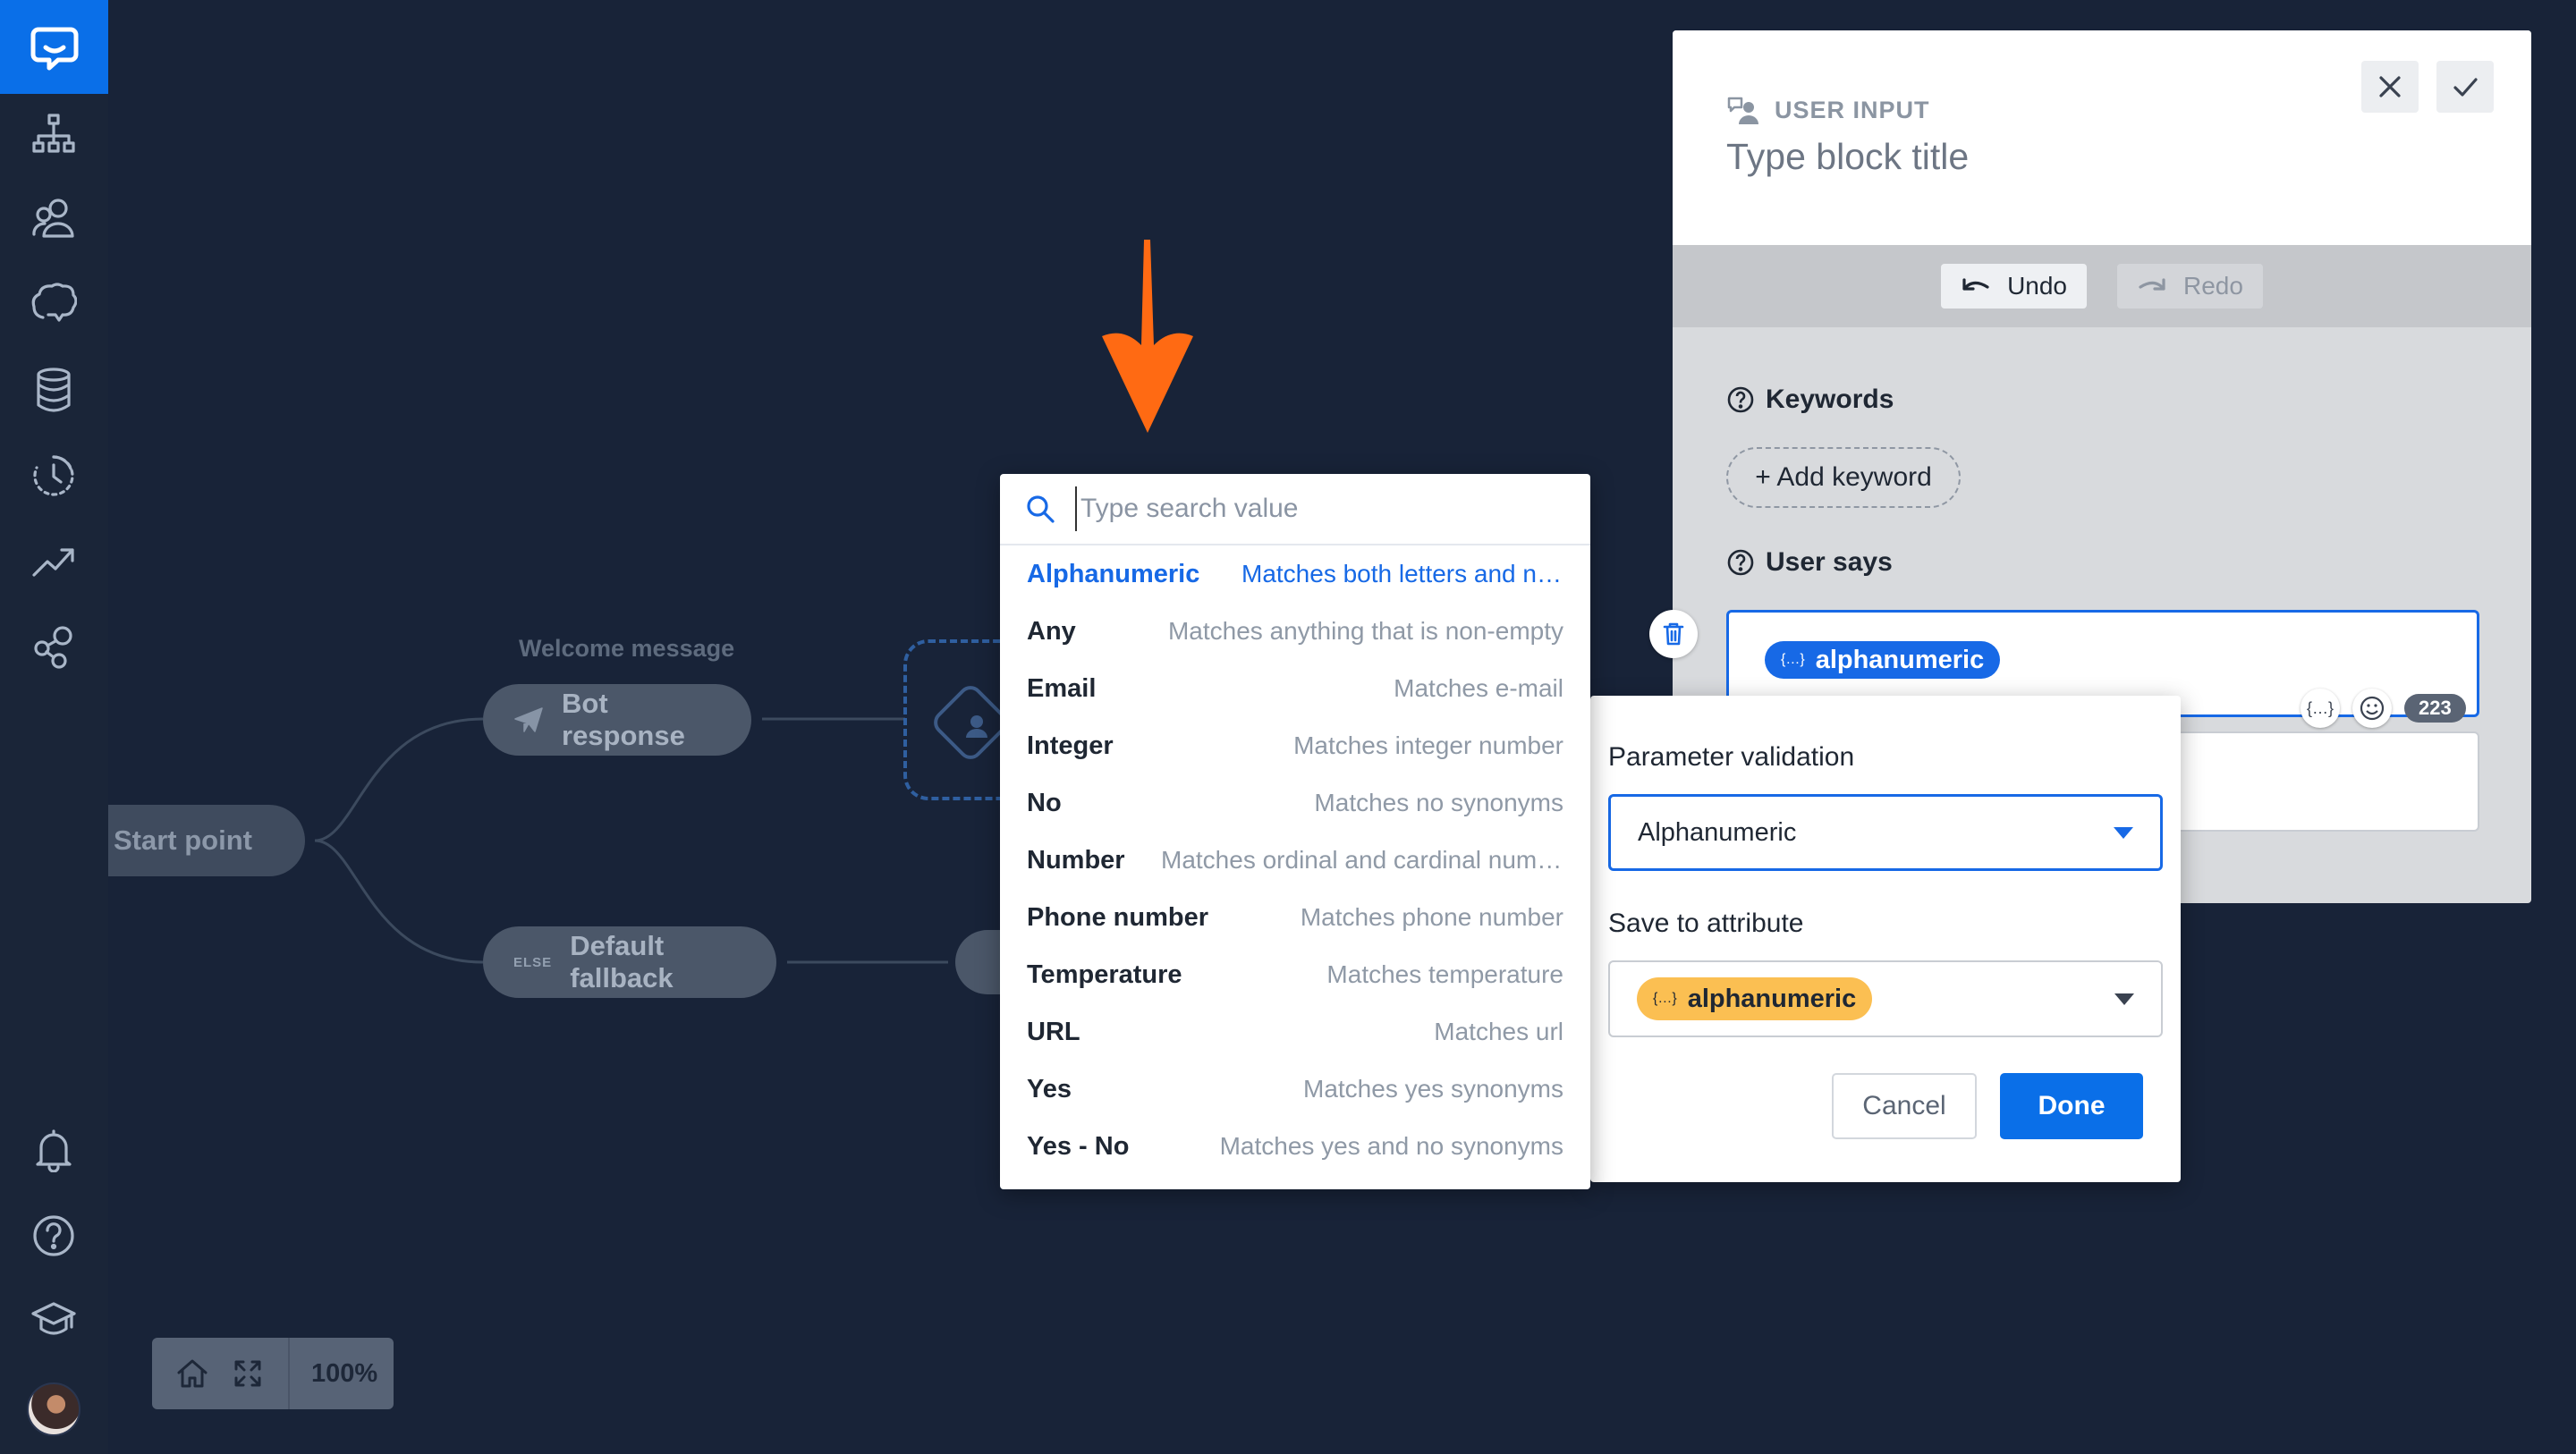  What do you see at coordinates (1295, 974) in the screenshot?
I see `list-item: Temperature Matches temperature` at bounding box center [1295, 974].